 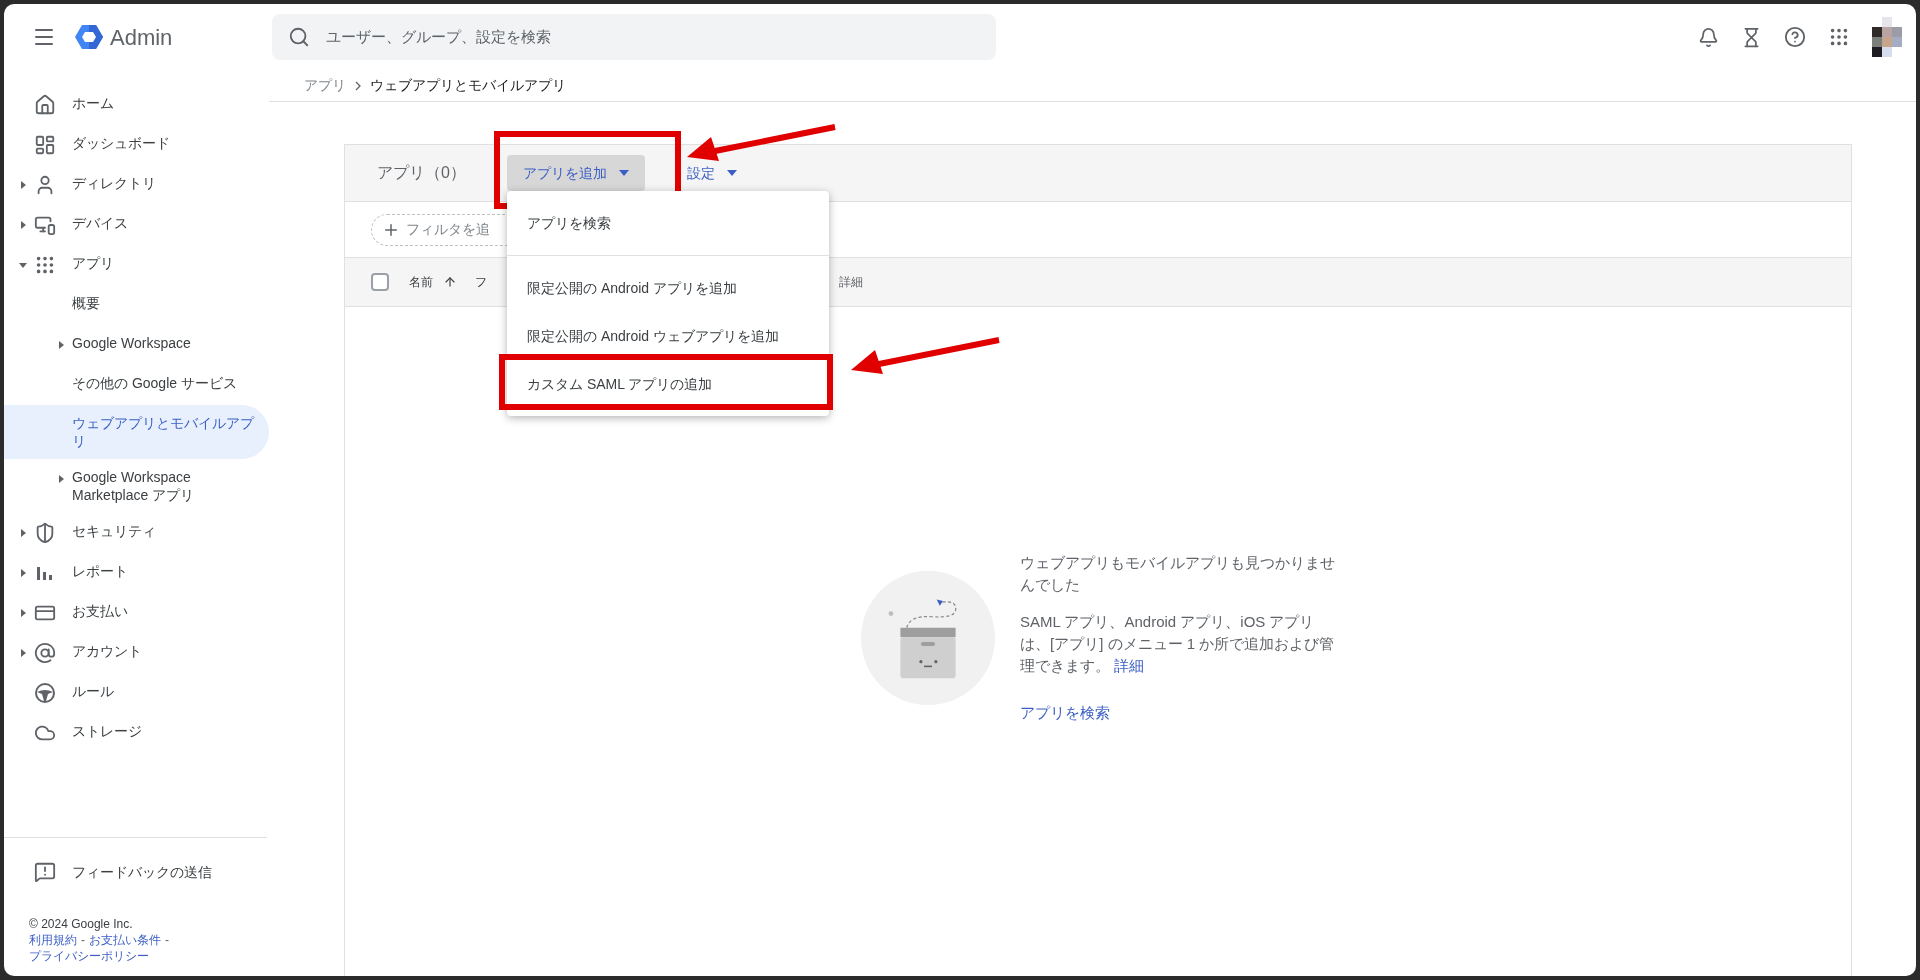 I want to click on shield-icon, so click(x=45, y=533).